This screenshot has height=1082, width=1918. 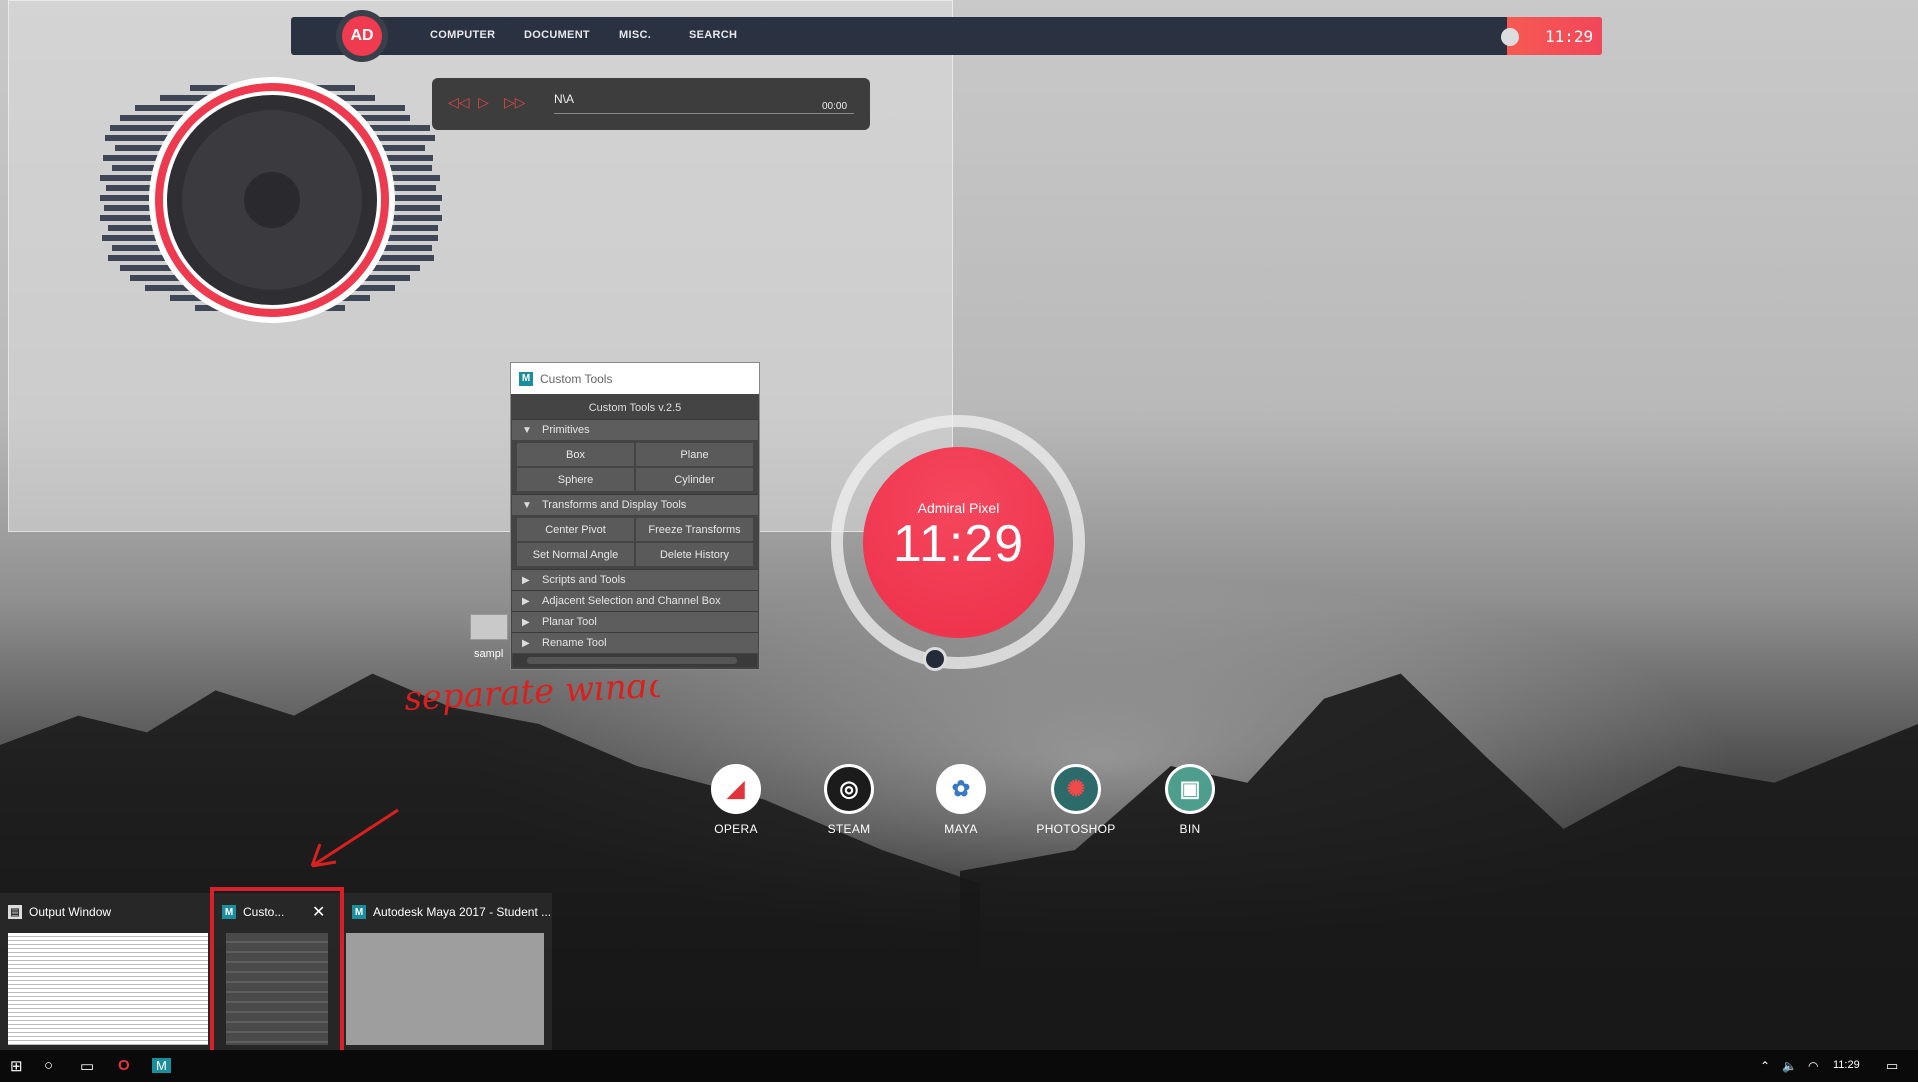 What do you see at coordinates (87, 1066) in the screenshot?
I see `task-view-icon: ▭` at bounding box center [87, 1066].